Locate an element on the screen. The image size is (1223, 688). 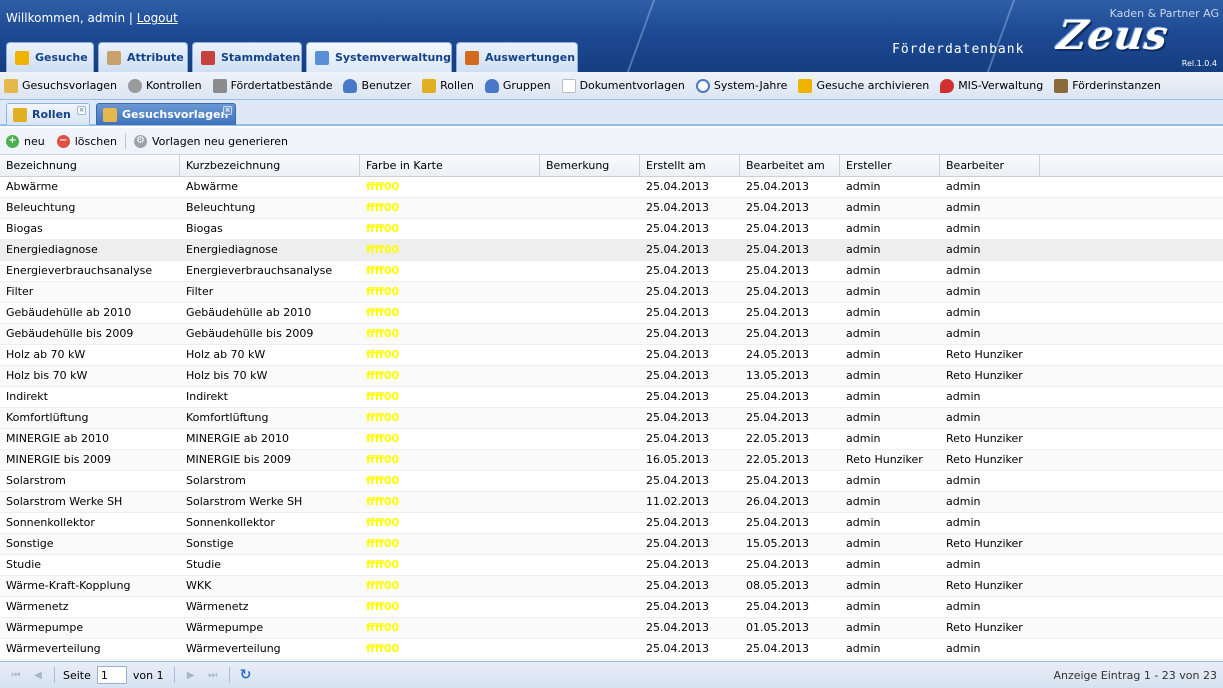
cell-kurzbezeichnung: Gebäudehülle bis 2009 is located at coordinates (250, 333).